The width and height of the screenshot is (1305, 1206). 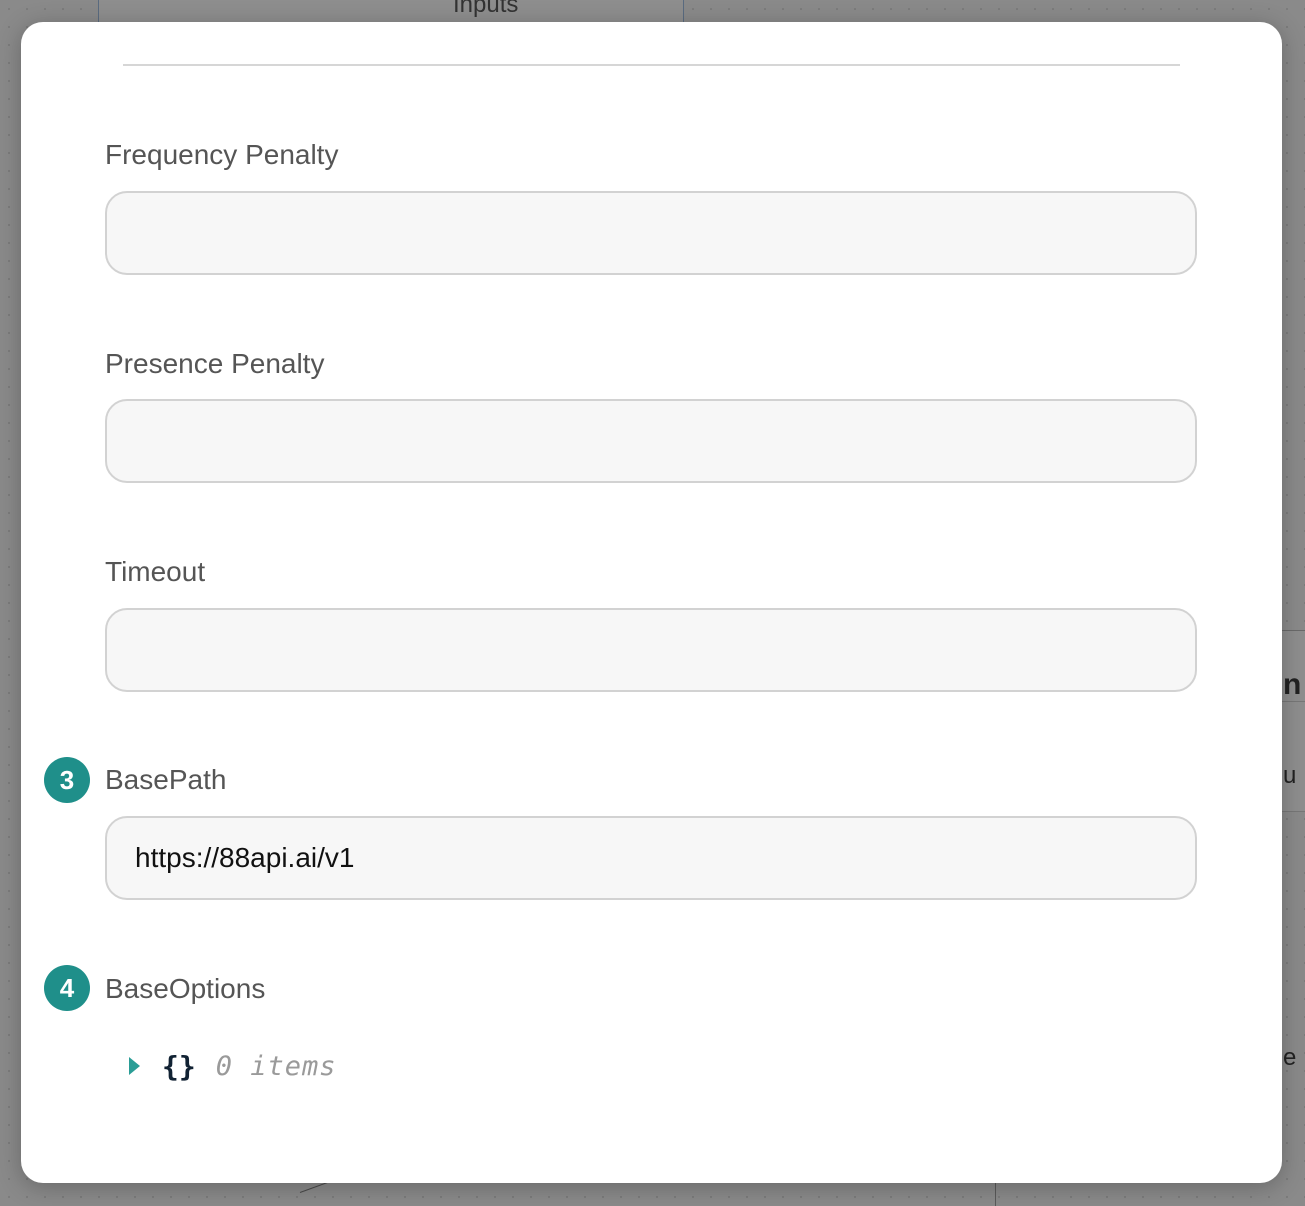 What do you see at coordinates (995, 1194) in the screenshot?
I see `background-edge` at bounding box center [995, 1194].